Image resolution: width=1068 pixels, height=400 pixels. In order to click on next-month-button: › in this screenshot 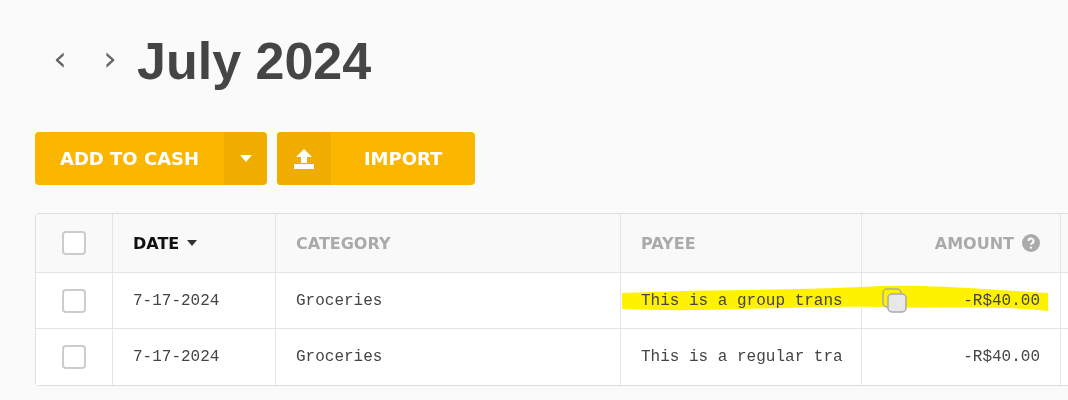, I will do `click(110, 61)`.